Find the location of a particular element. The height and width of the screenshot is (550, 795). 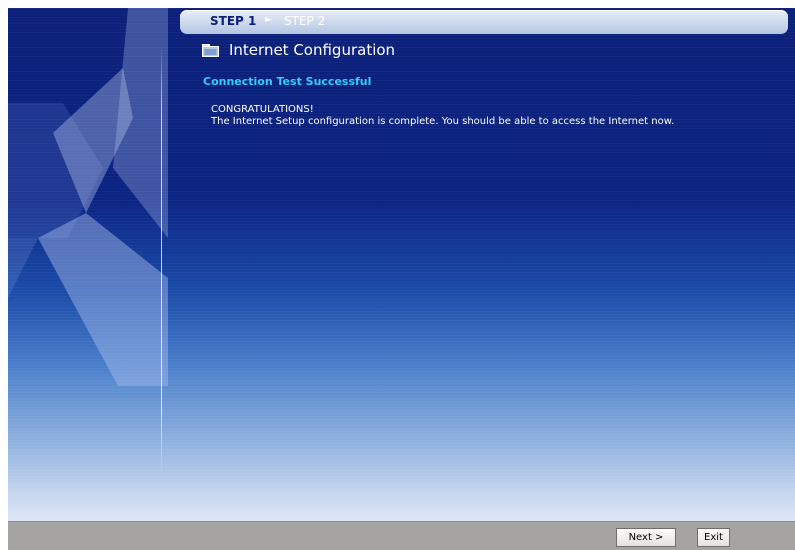

decorative-x-graphic is located at coordinates (88, 197).